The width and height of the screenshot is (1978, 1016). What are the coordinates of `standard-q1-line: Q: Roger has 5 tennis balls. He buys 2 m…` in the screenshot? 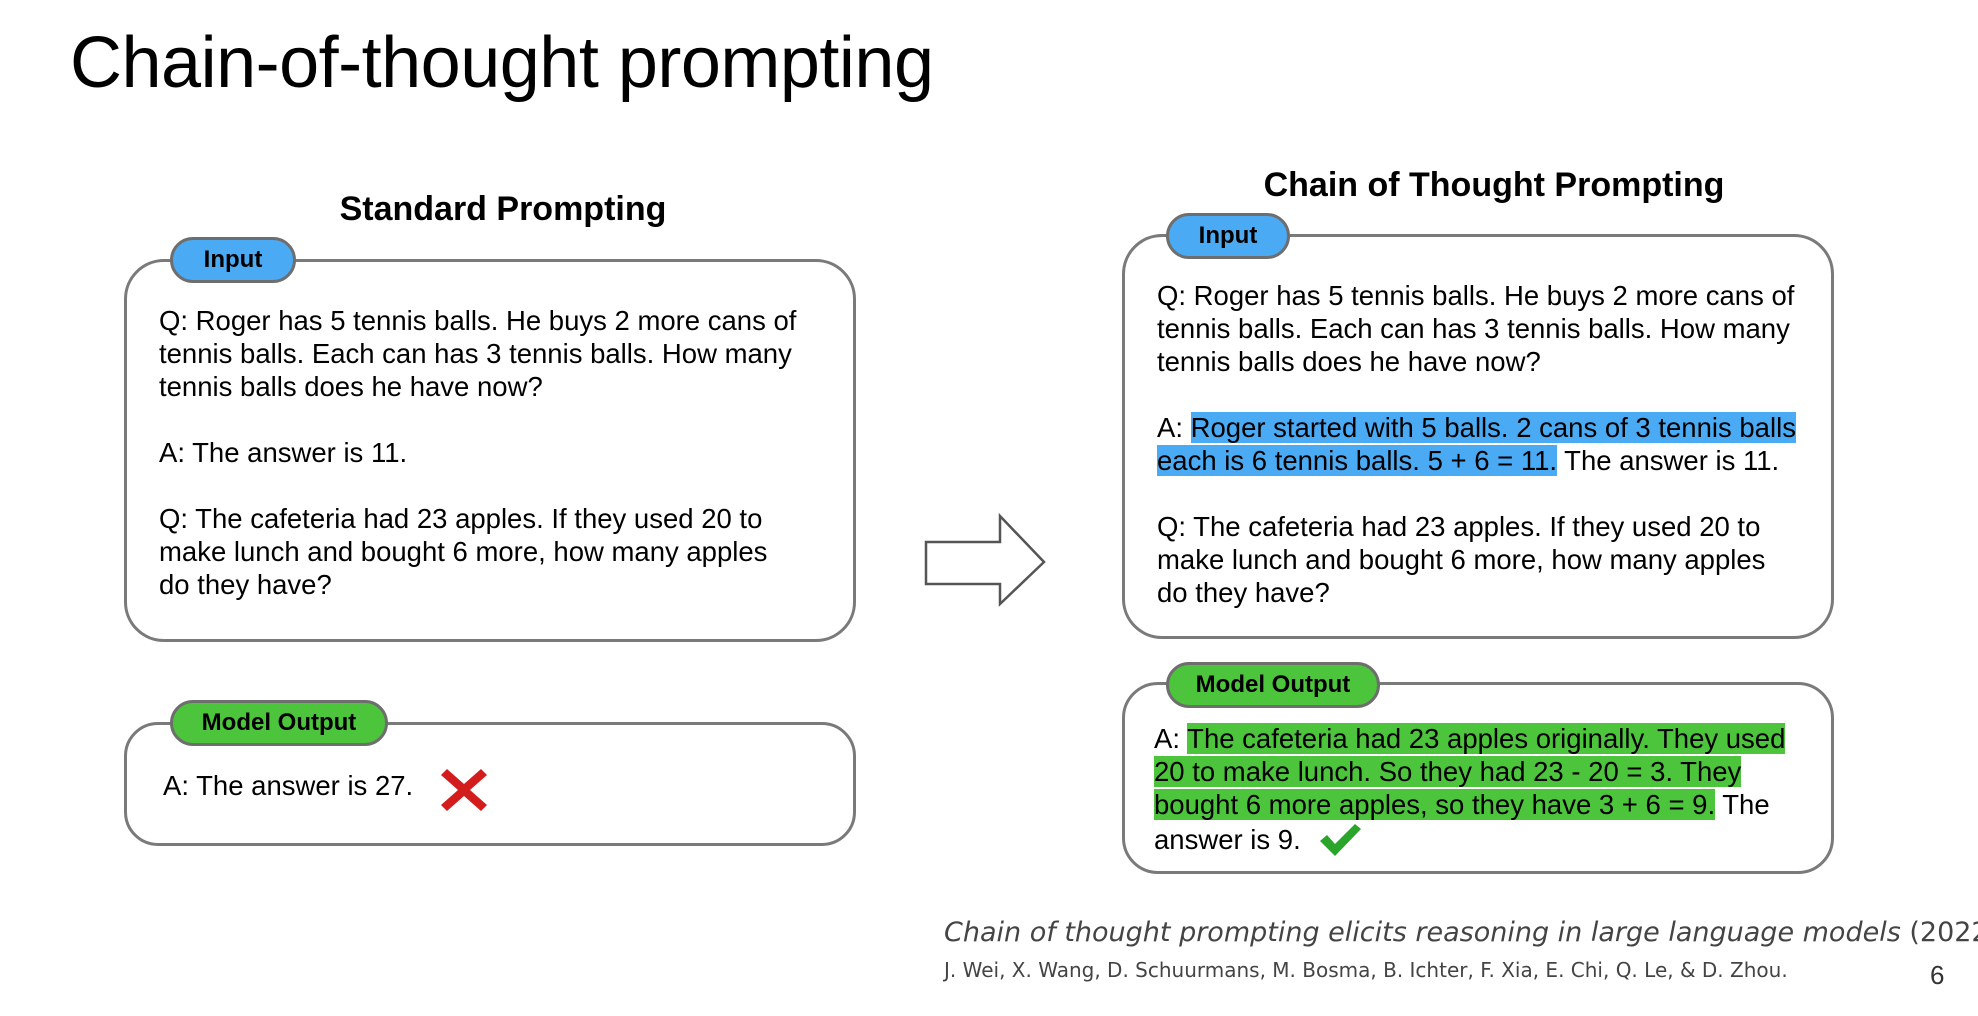 It's located at (478, 320).